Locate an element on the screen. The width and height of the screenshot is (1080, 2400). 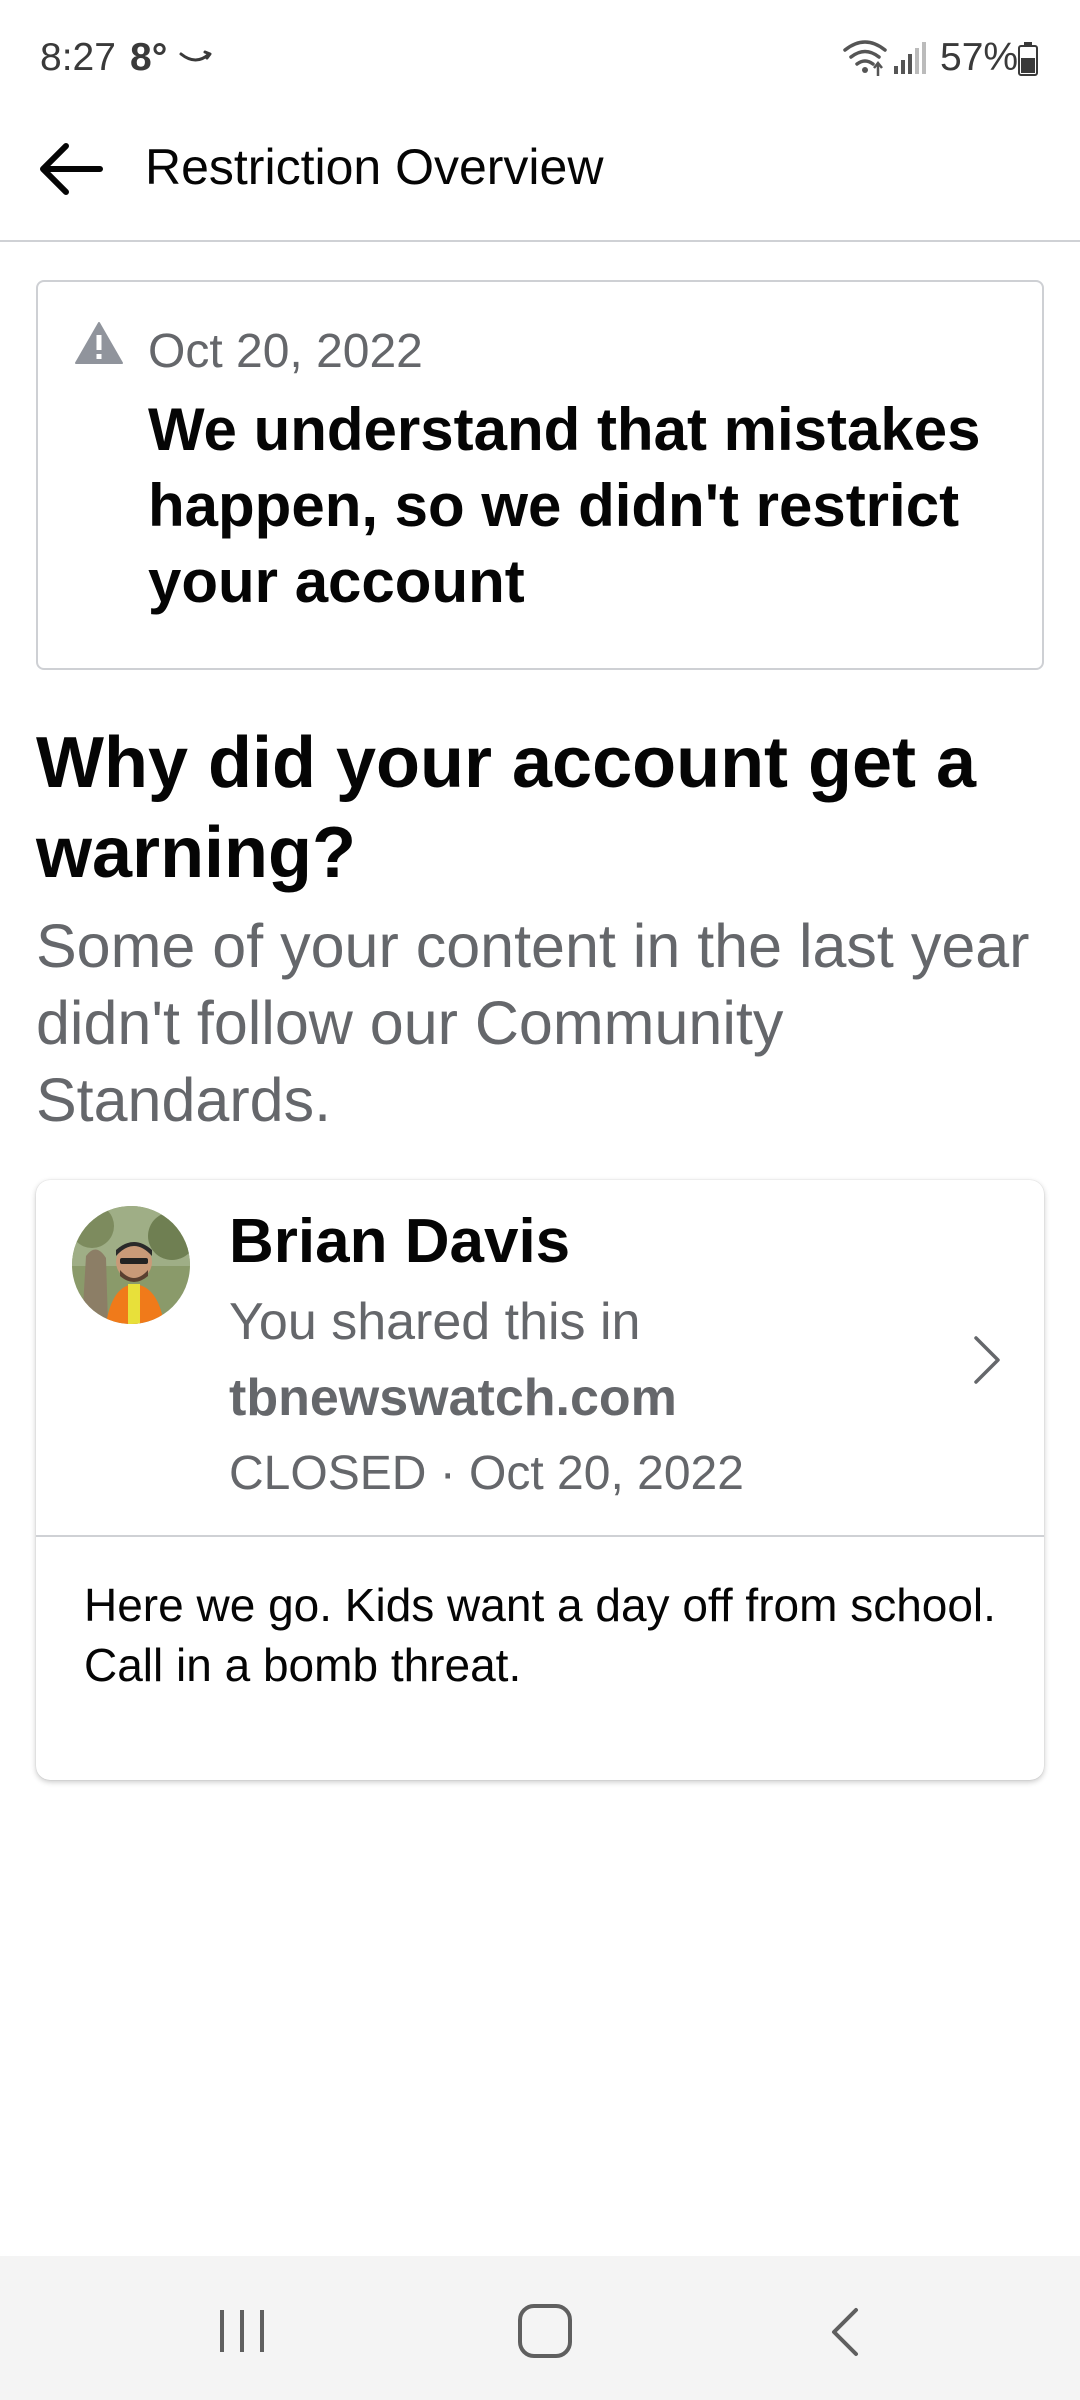
signal-icon is located at coordinates (910, 58).